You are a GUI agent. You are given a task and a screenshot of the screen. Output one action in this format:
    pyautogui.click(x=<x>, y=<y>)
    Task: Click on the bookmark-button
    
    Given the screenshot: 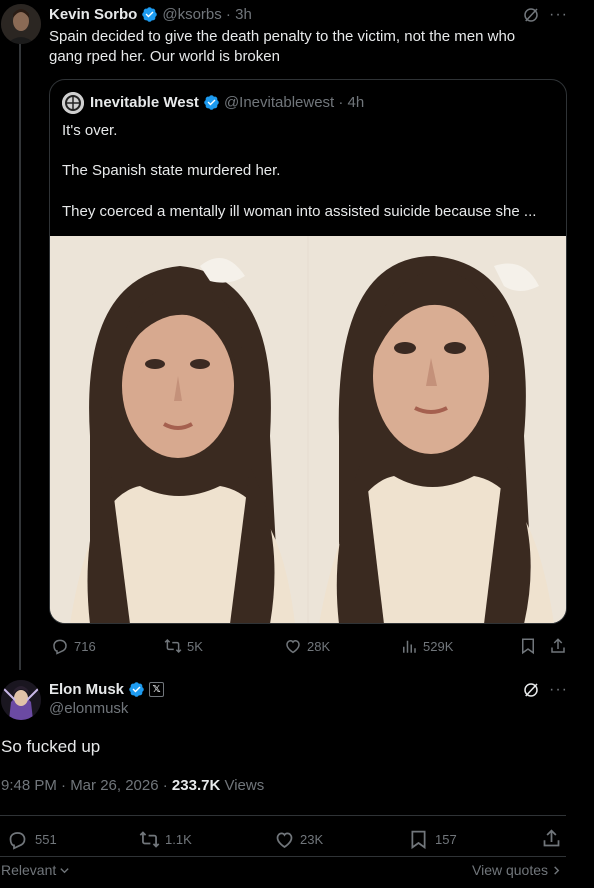 What is the action you would take?
    pyautogui.click(x=528, y=646)
    